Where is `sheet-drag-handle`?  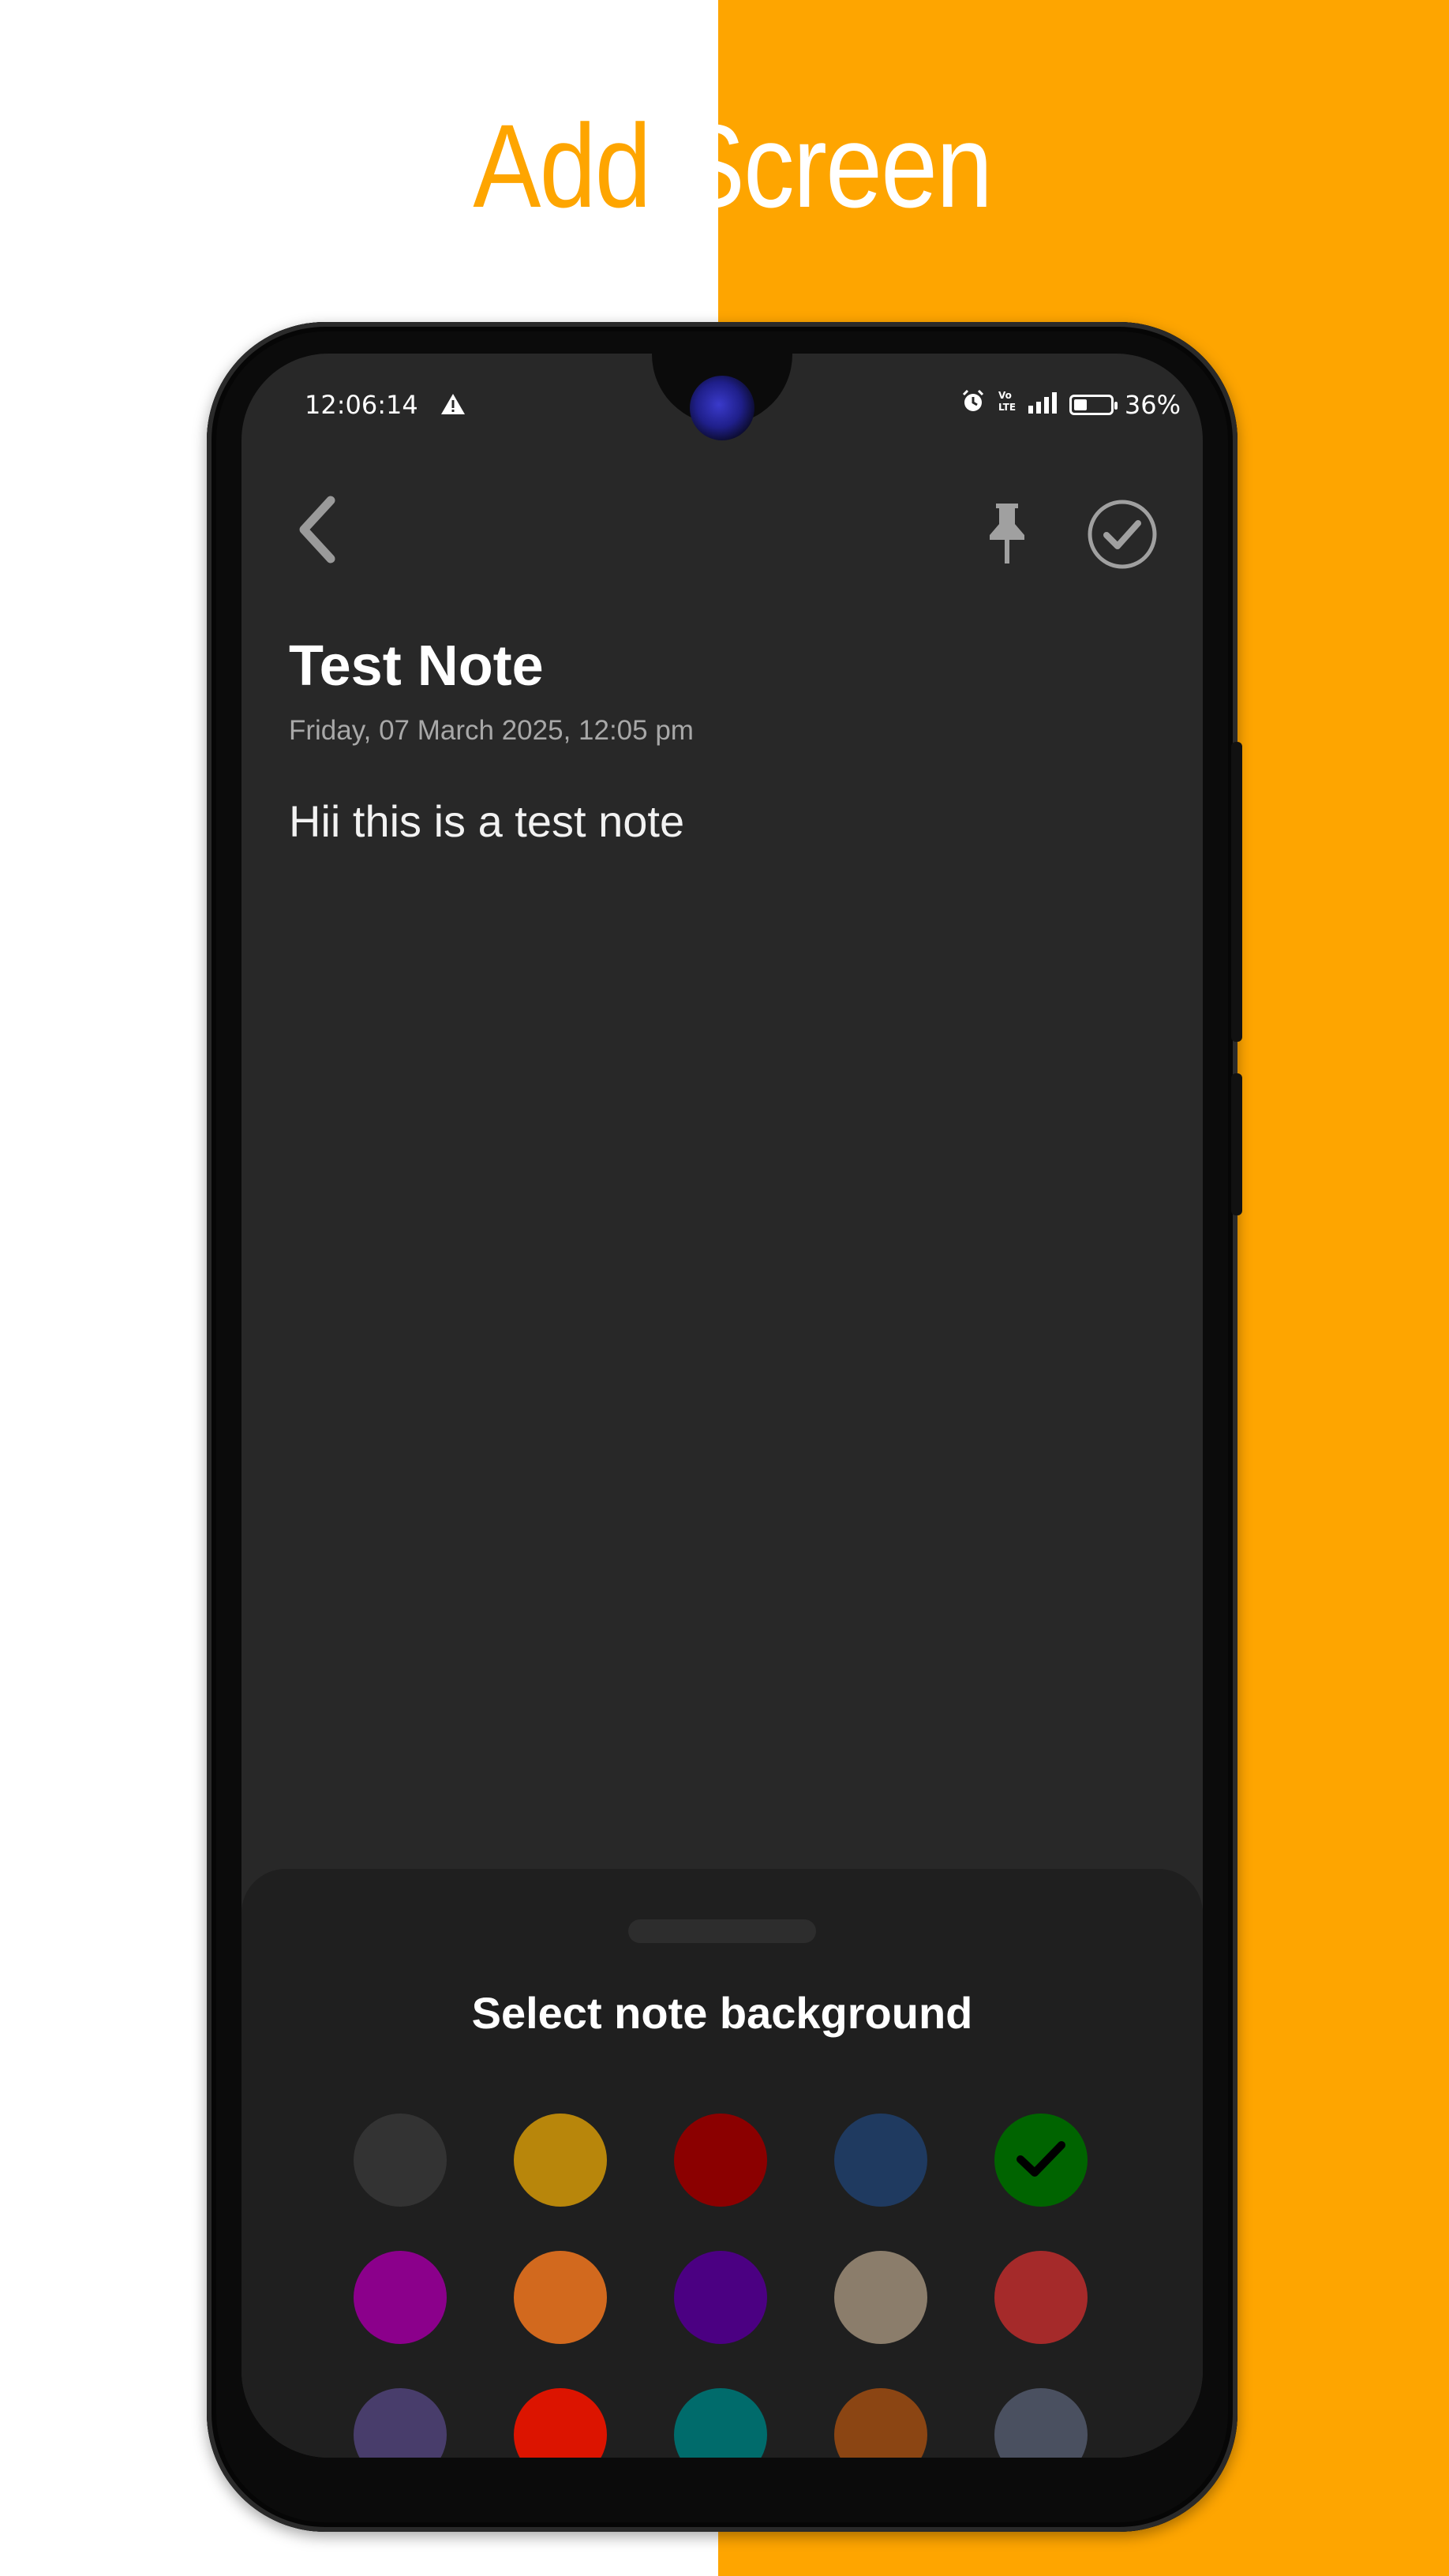
sheet-drag-handle is located at coordinates (722, 1931).